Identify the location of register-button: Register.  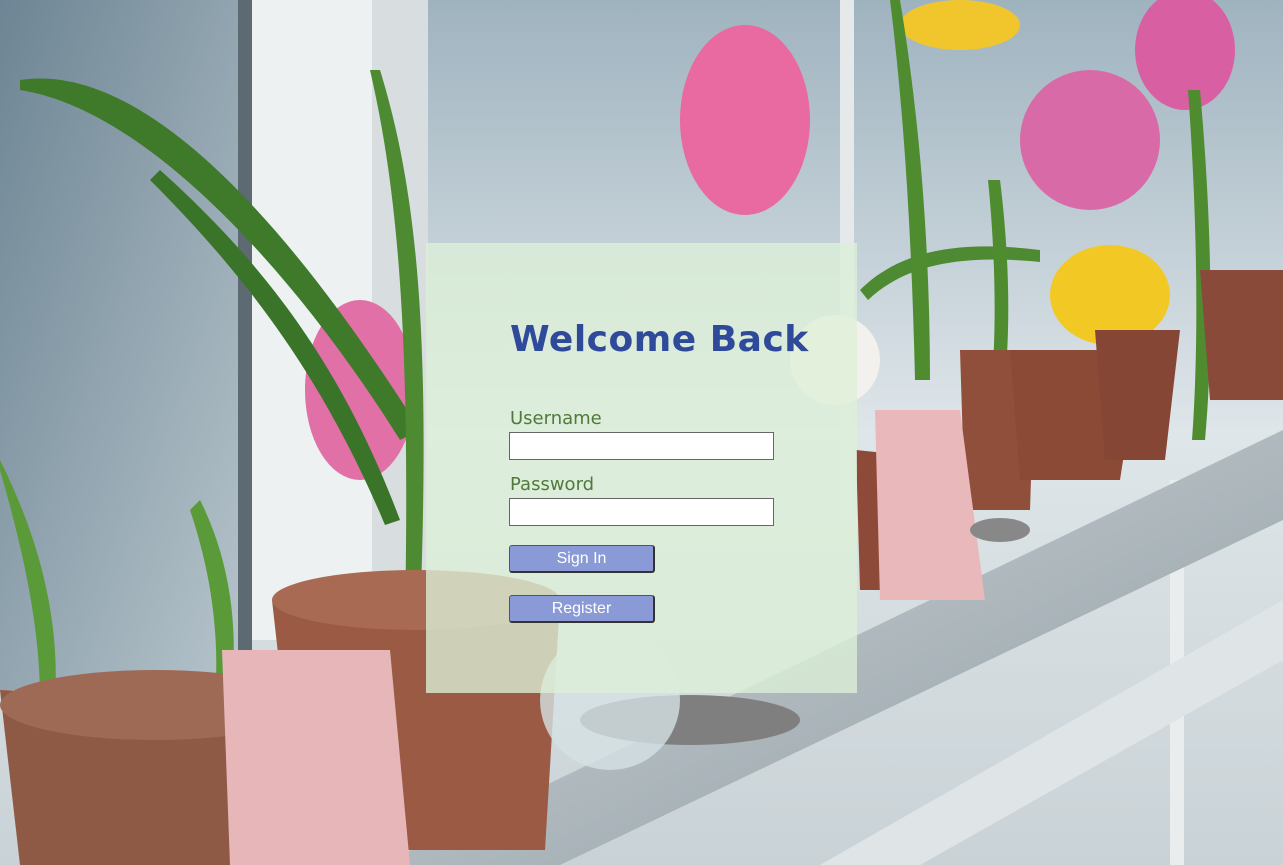
(582, 609).